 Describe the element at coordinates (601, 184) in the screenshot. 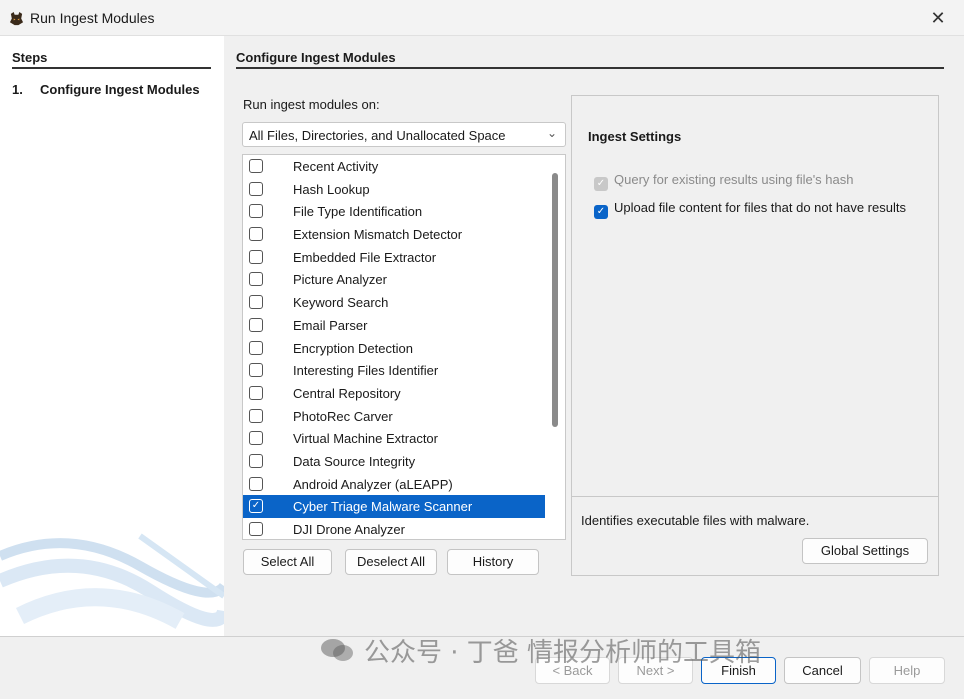

I see `checkbox-checked-disabled-icon: ✓` at that location.